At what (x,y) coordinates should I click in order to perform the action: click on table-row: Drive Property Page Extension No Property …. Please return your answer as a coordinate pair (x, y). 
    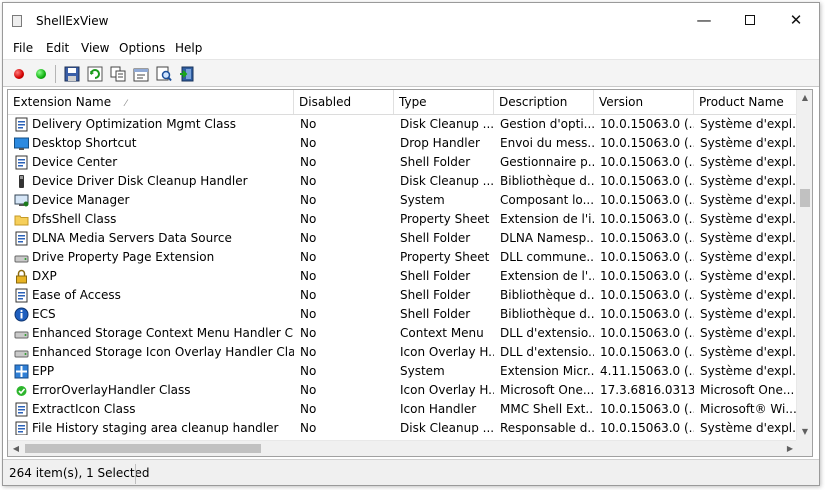
    Looking at the image, I should click on (403, 257).